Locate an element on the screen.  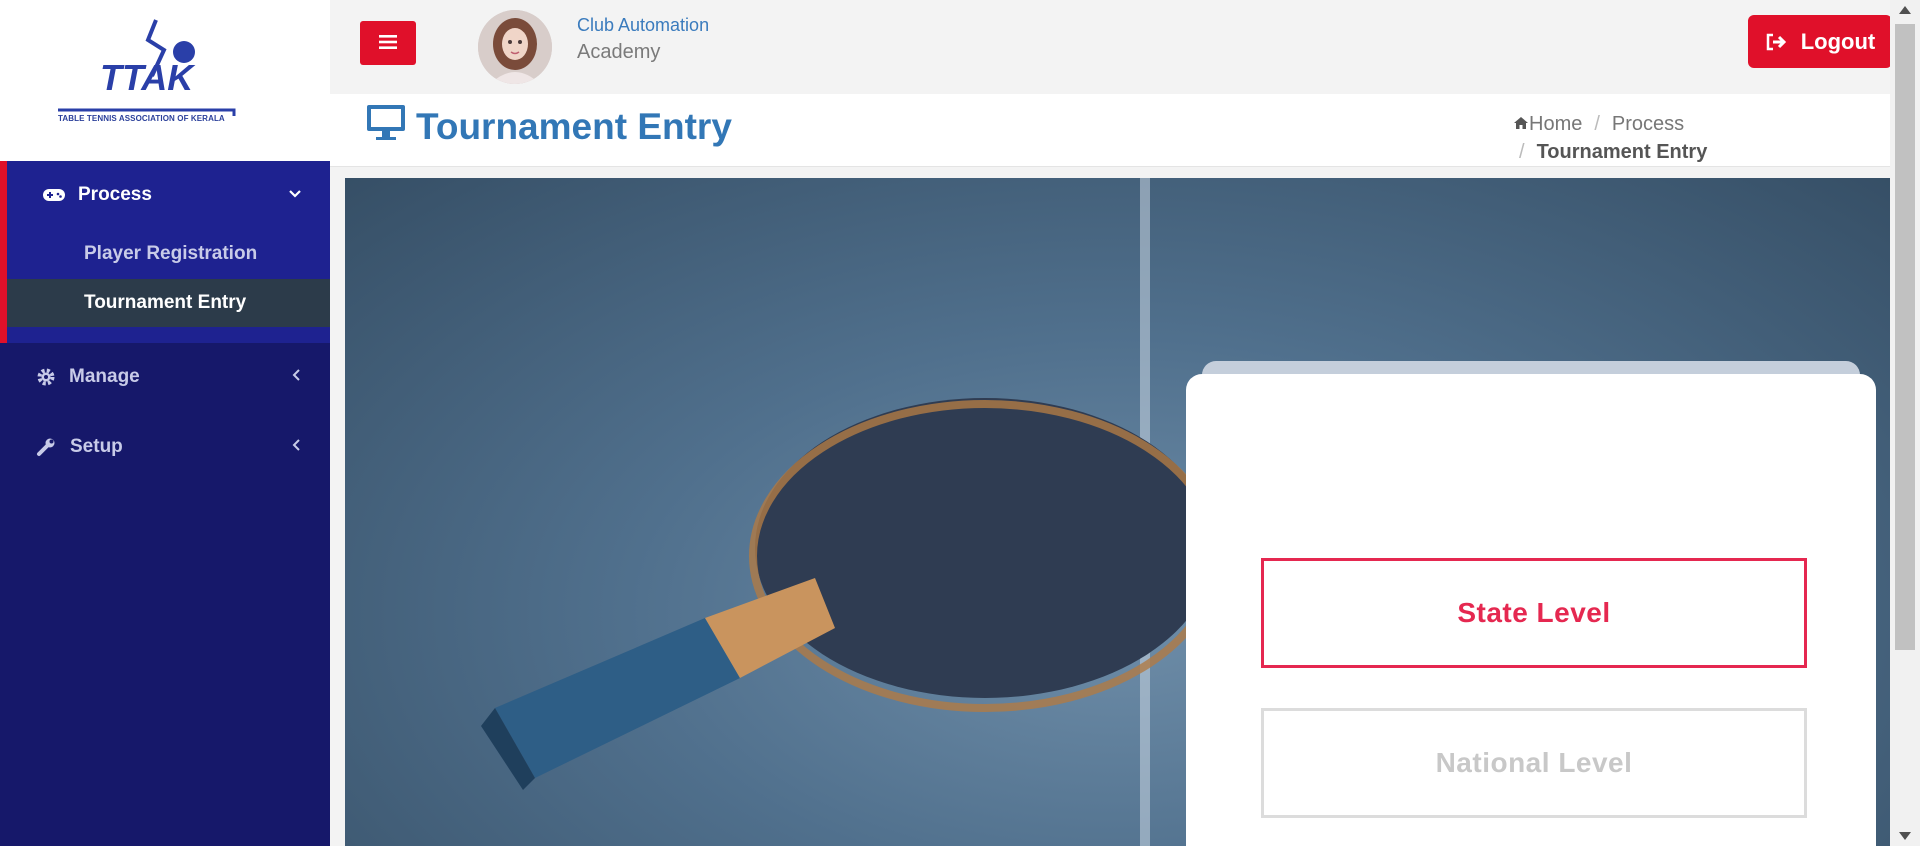
logout-label: Logout is located at coordinates (1838, 41).